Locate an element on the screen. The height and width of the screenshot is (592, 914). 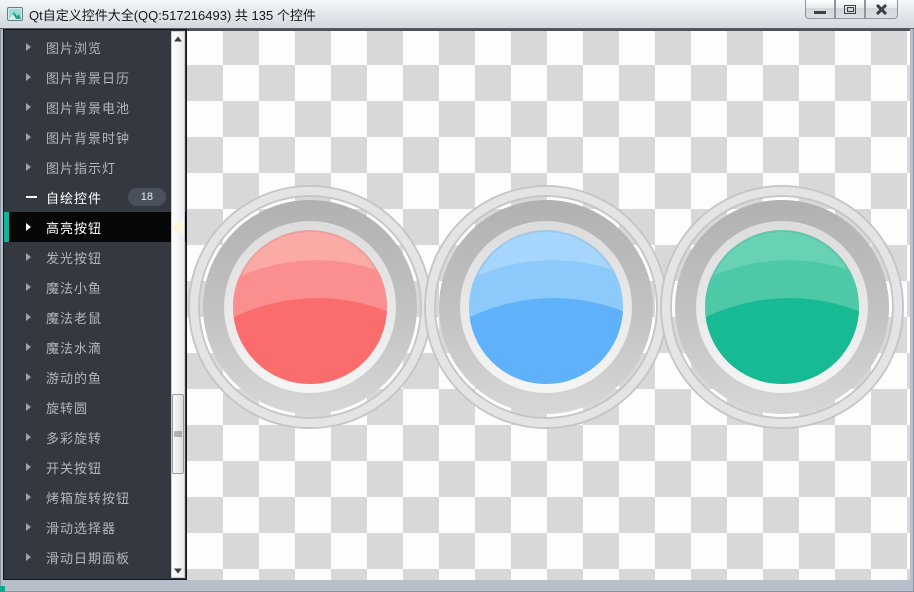
sidebar-item-label: 发光按钮 is located at coordinates (74, 258).